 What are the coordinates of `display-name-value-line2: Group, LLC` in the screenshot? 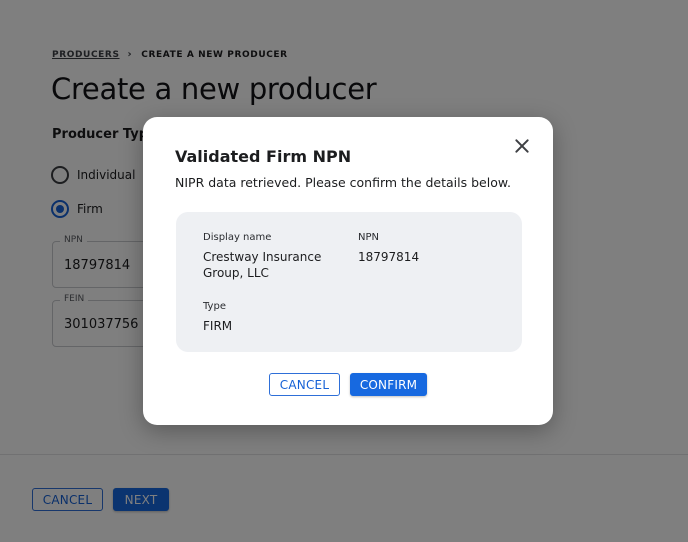 It's located at (236, 273).